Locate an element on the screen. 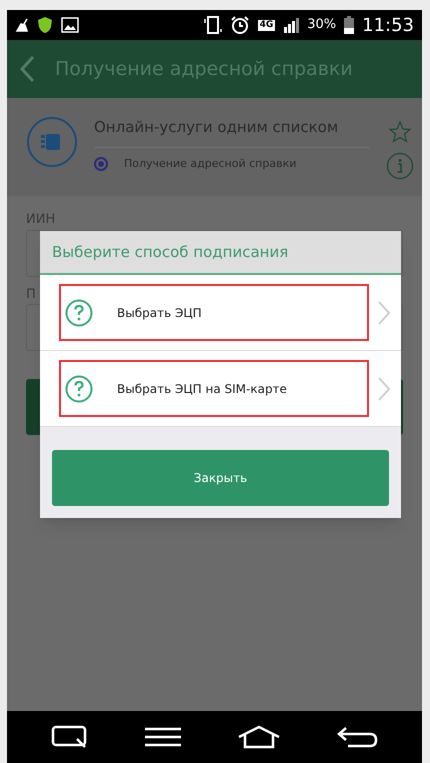 The height and width of the screenshot is (763, 430). battery-icon is located at coordinates (349, 25).